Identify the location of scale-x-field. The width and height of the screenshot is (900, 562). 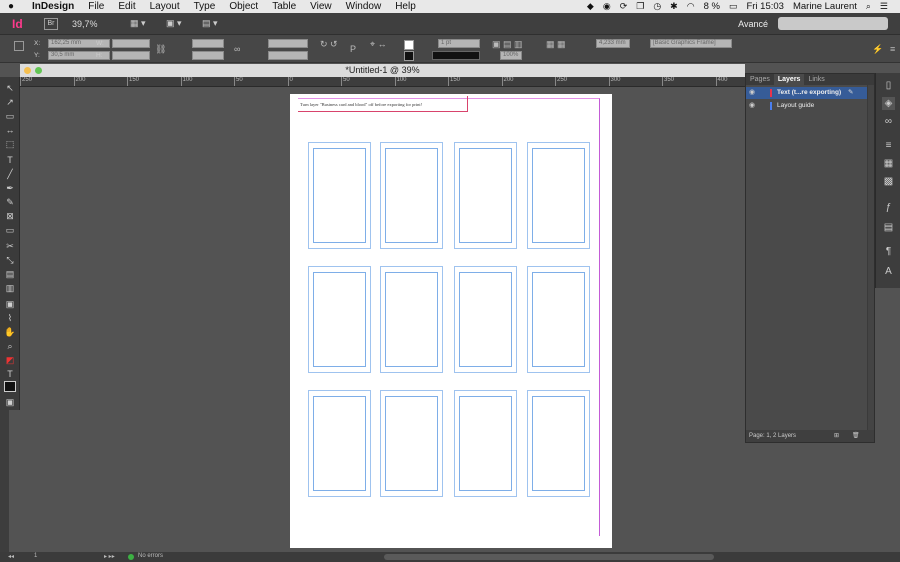
(208, 43).